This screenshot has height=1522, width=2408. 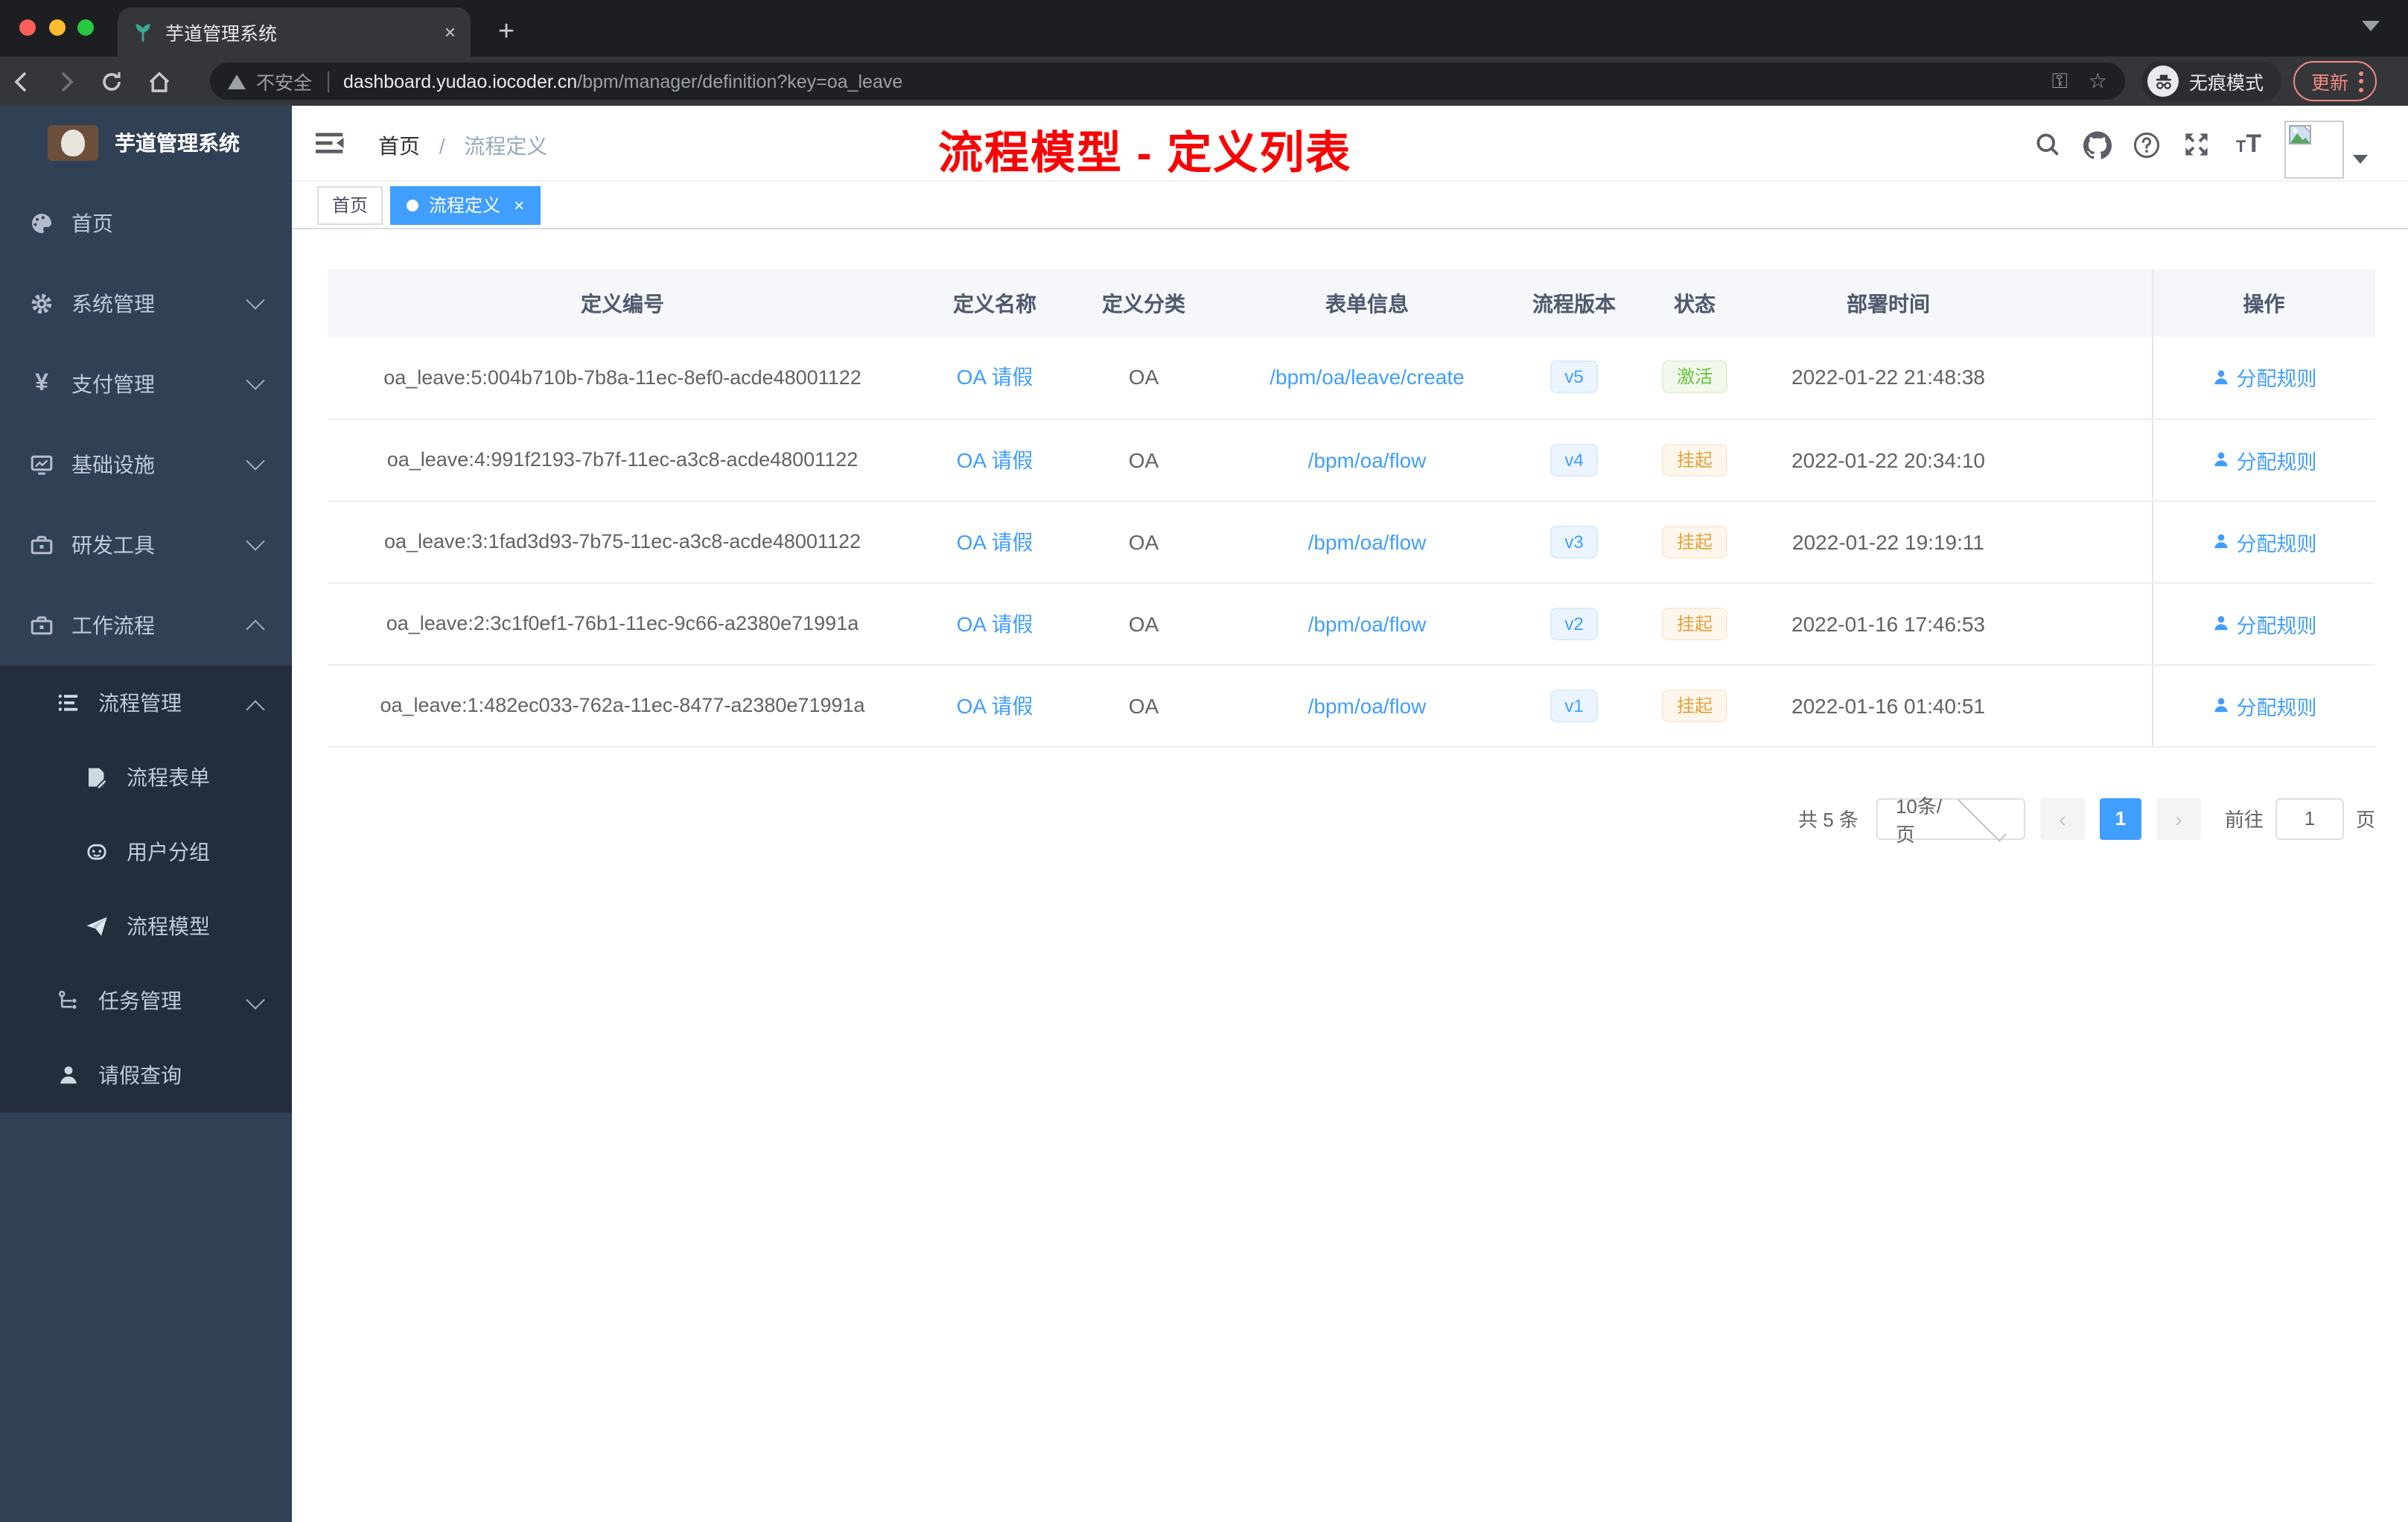 I want to click on sidebar-item-label: 用户分组, so click(x=168, y=852).